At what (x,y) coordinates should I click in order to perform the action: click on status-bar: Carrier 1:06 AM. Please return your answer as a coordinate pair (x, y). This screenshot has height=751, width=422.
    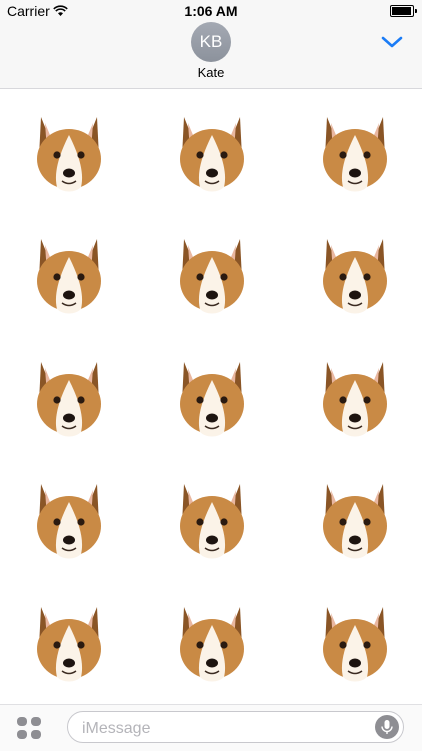
    Looking at the image, I should click on (211, 11).